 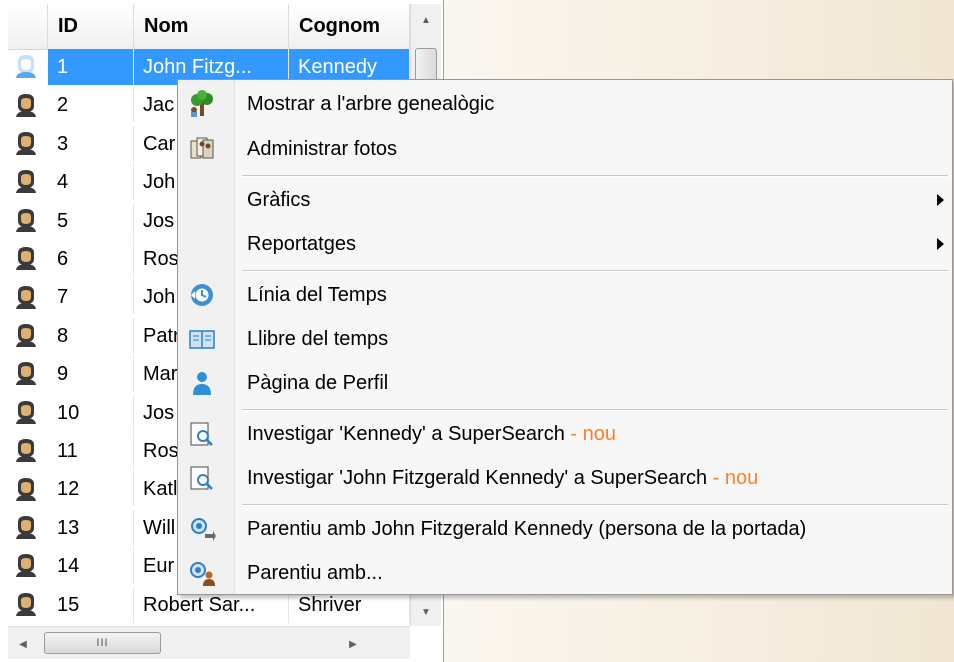 What do you see at coordinates (202, 383) in the screenshot?
I see `profile-icon` at bounding box center [202, 383].